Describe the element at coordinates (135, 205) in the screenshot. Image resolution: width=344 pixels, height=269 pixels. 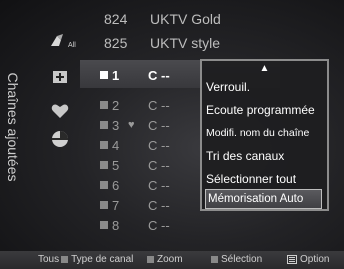
I see `channel-row: 7 C --` at that location.